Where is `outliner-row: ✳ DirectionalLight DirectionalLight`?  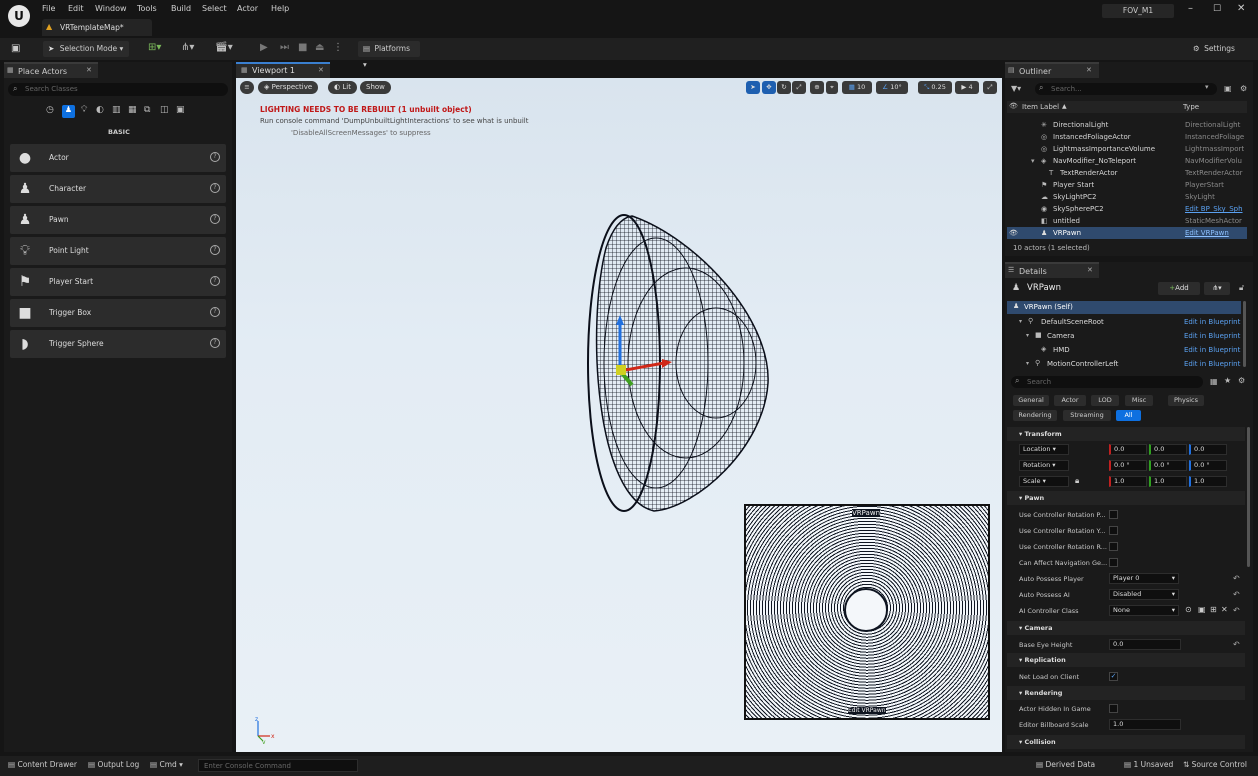 outliner-row: ✳ DirectionalLight DirectionalLight is located at coordinates (1127, 125).